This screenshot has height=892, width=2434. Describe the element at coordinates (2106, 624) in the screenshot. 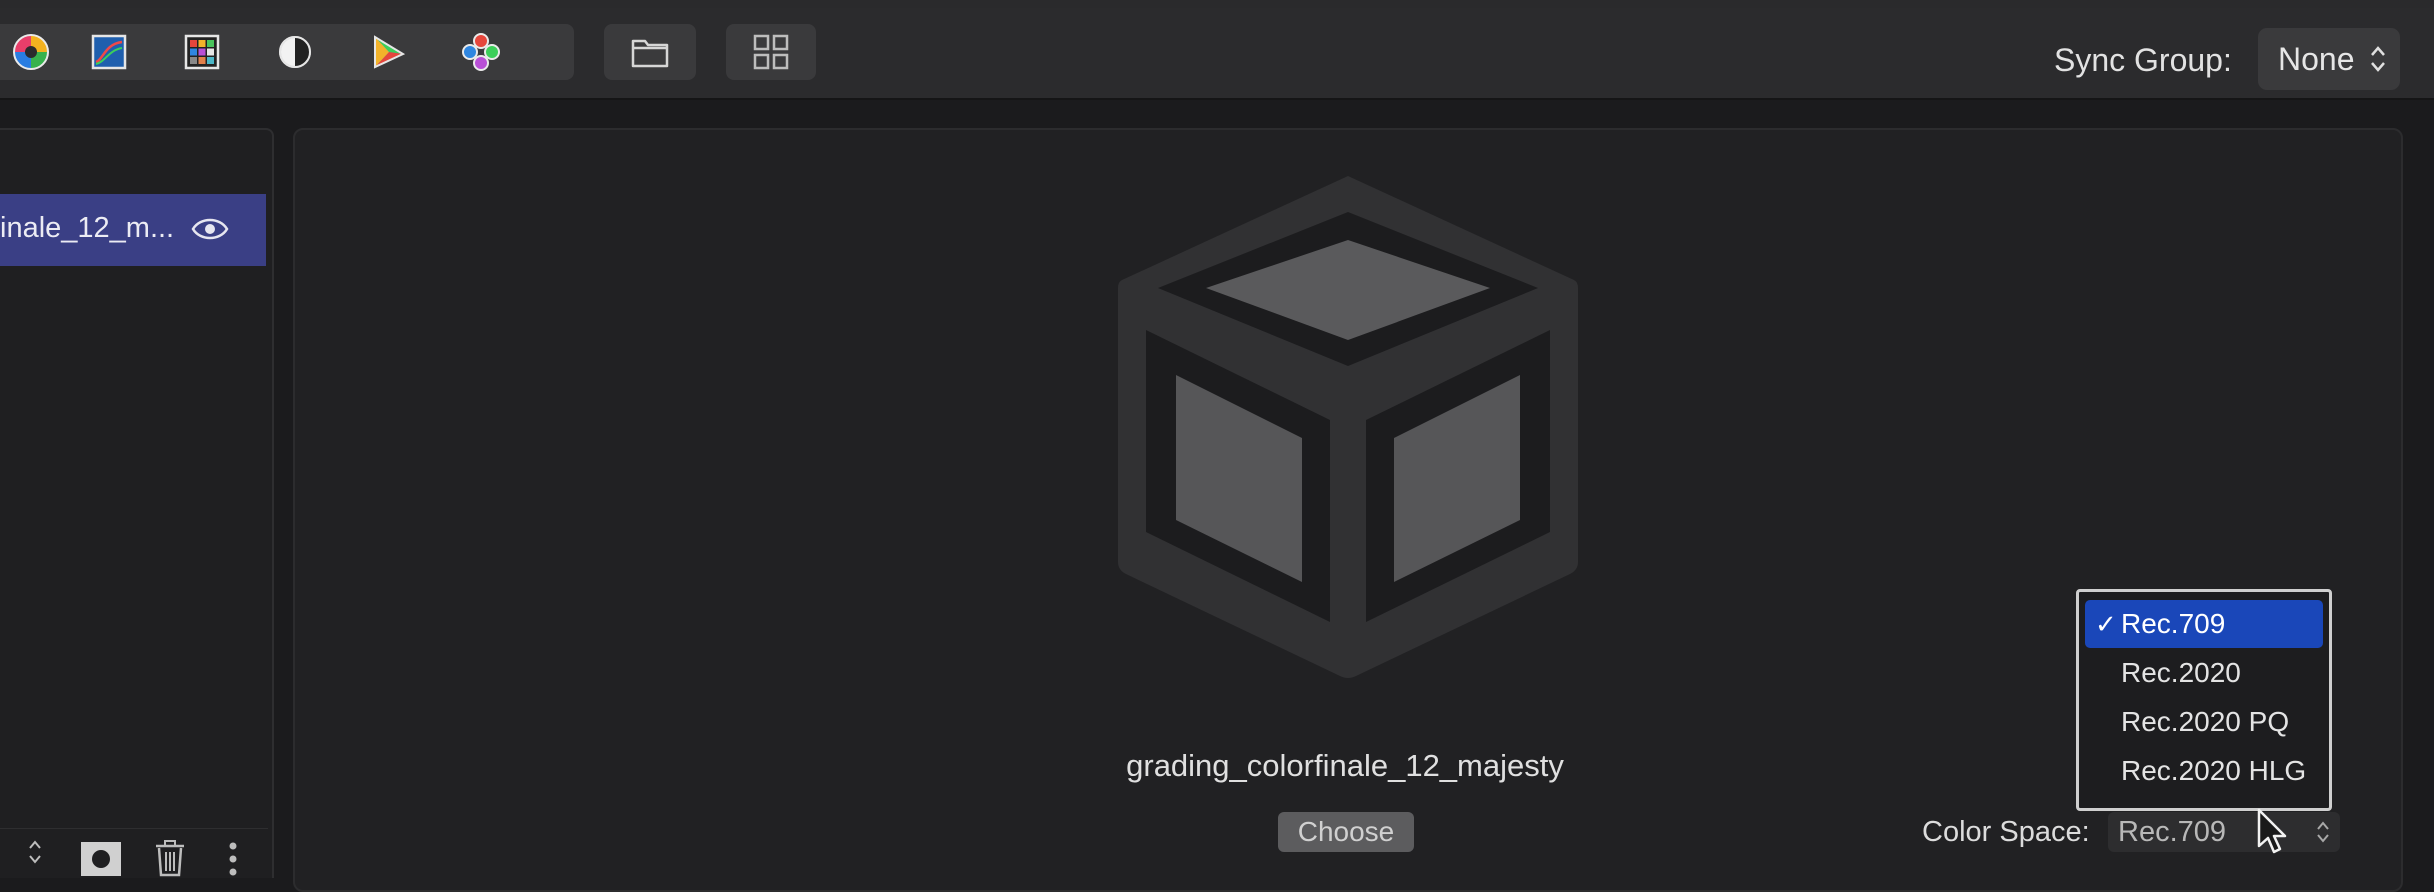

I see `checkmark-icon: ✓` at that location.